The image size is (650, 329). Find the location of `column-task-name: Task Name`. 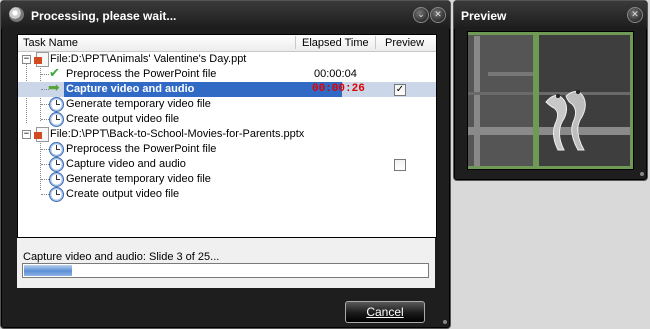

column-task-name: Task Name is located at coordinates (50, 43).